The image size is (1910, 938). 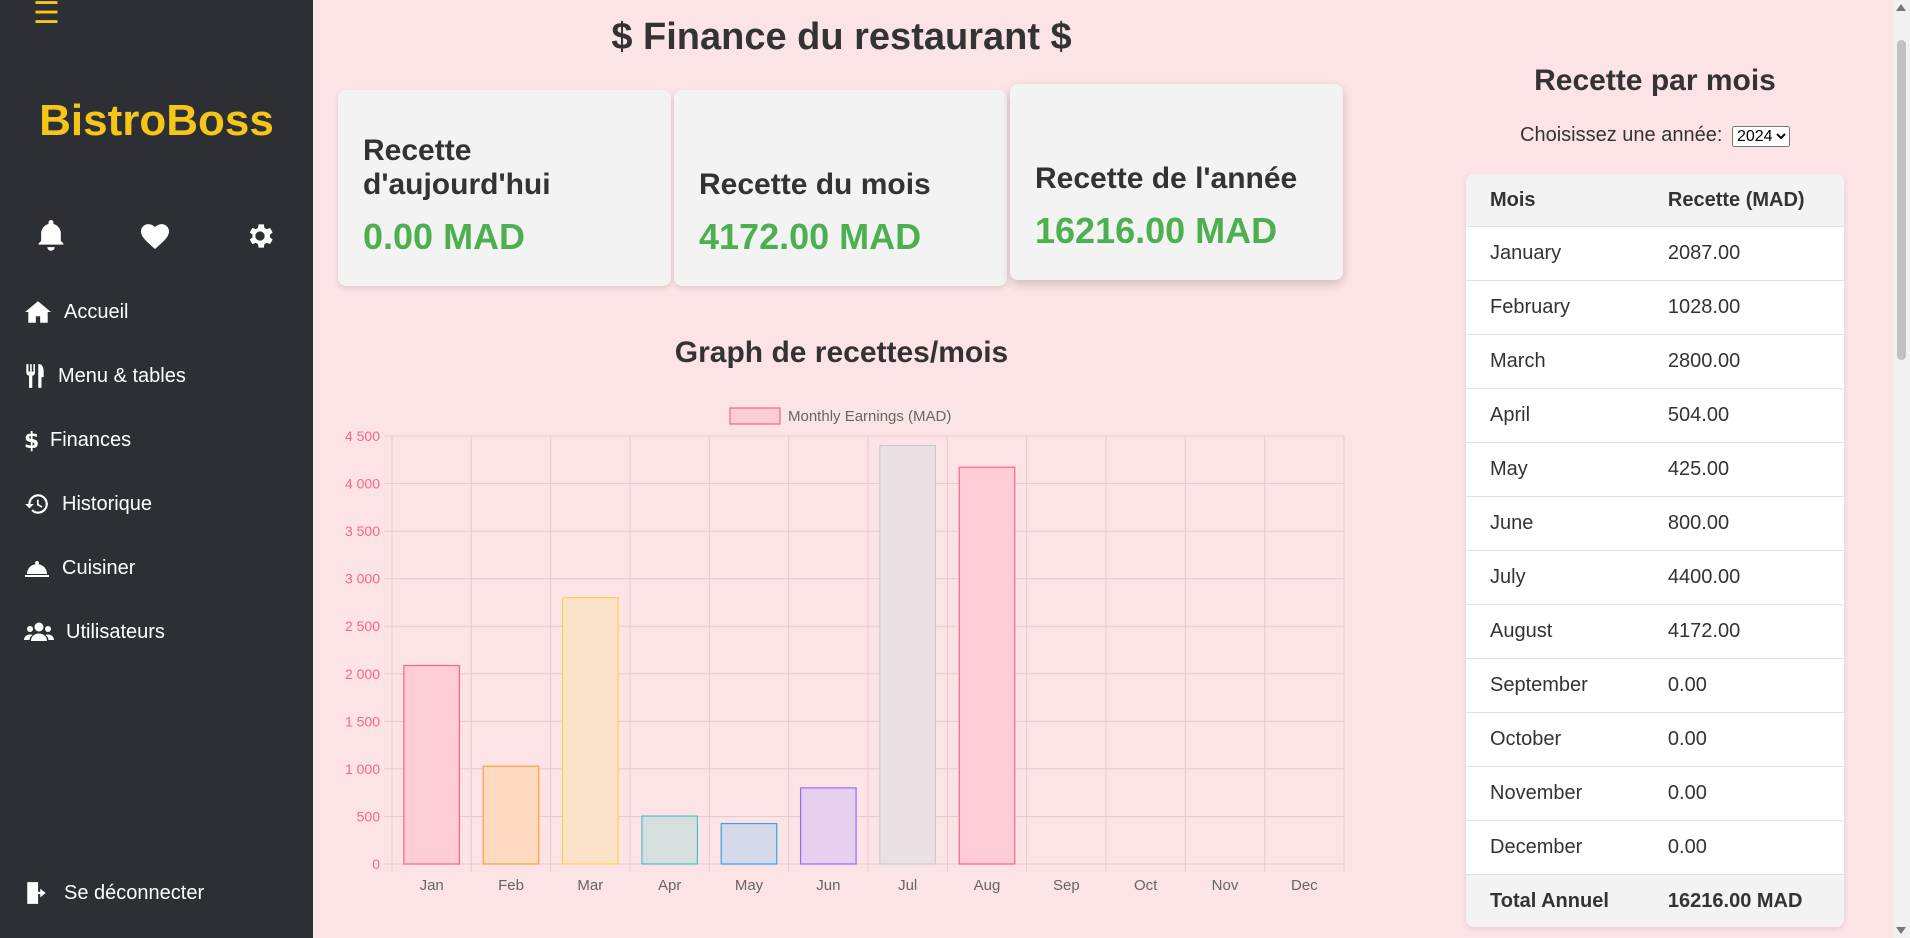 I want to click on card-value: 16216.00 MAD, so click(x=1156, y=230).